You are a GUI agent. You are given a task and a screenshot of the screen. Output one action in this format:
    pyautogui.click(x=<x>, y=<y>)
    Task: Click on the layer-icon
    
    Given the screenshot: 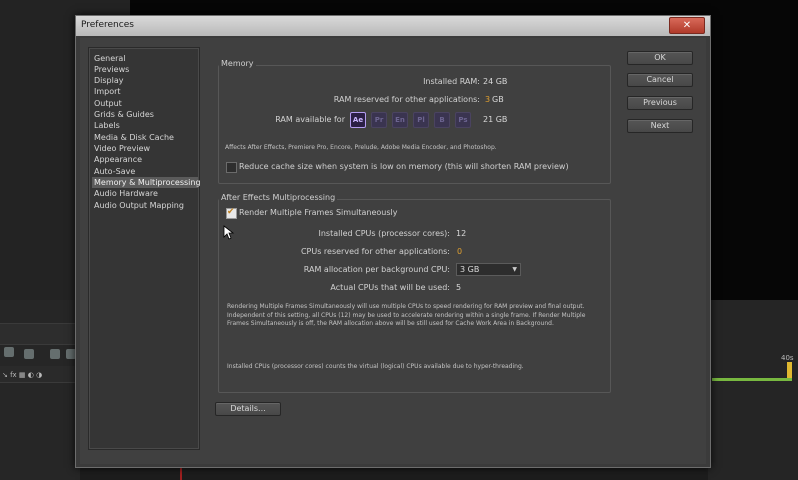 What is the action you would take?
    pyautogui.click(x=29, y=354)
    